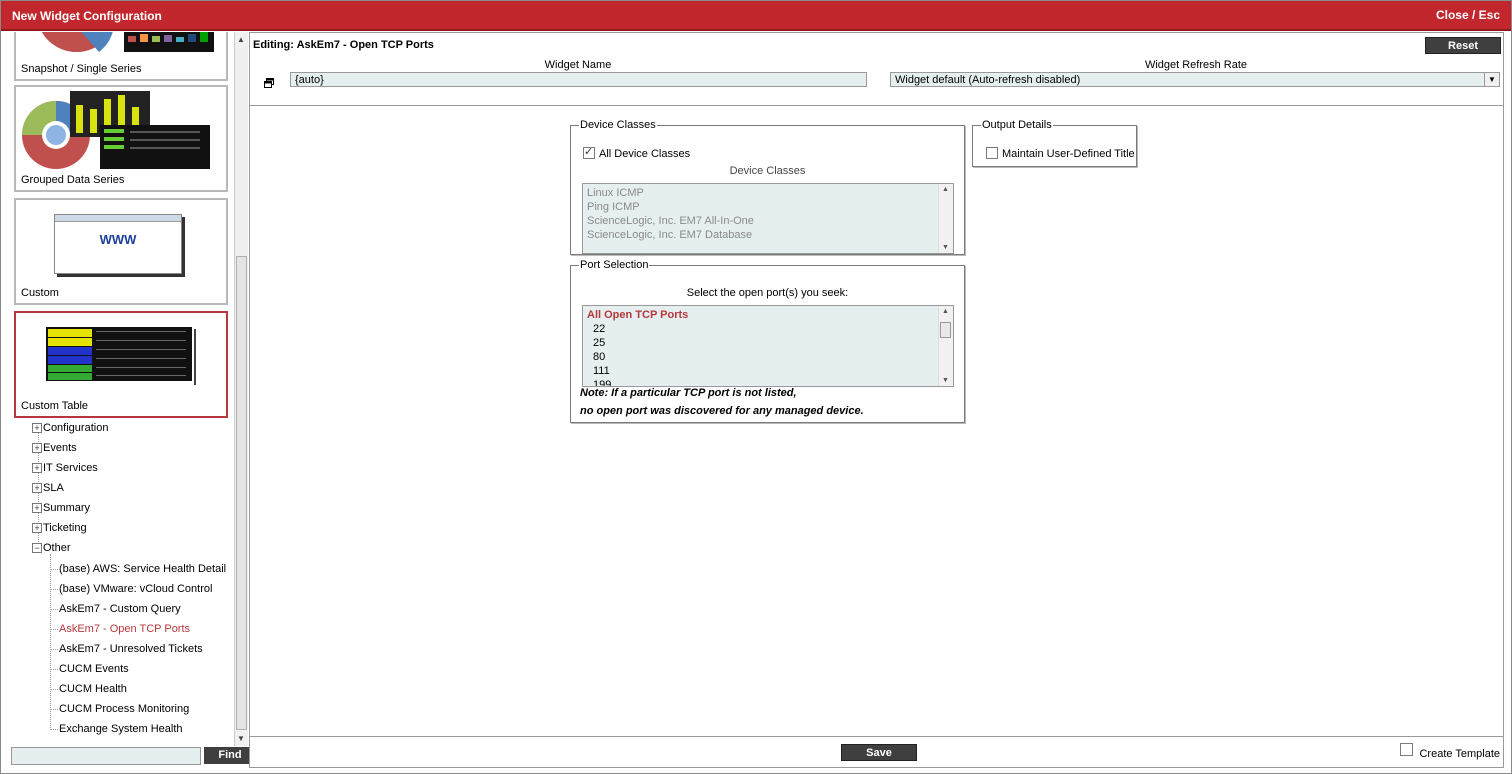 The height and width of the screenshot is (774, 1512). I want to click on gallery-card-grouped: Grouped Data Series, so click(121, 138).